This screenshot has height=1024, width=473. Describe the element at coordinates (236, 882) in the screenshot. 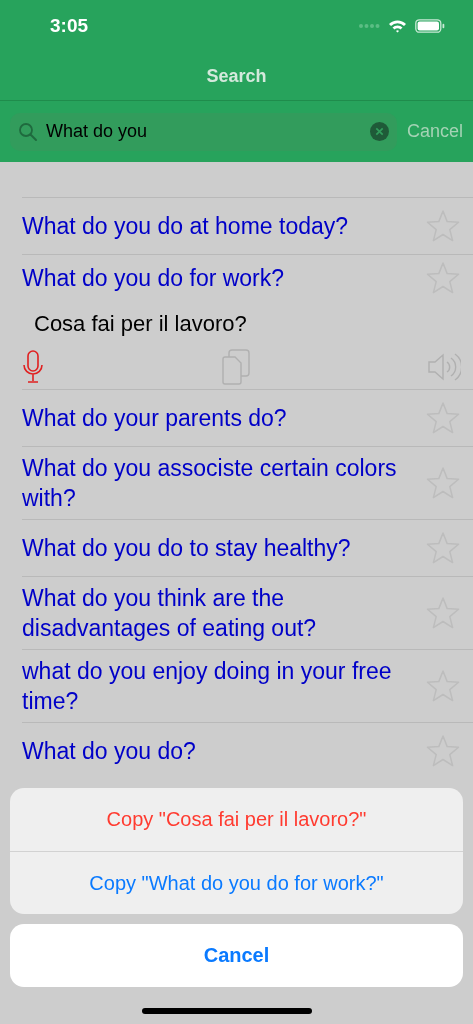

I see `copy-button: Copy "What do you do for work?"` at that location.